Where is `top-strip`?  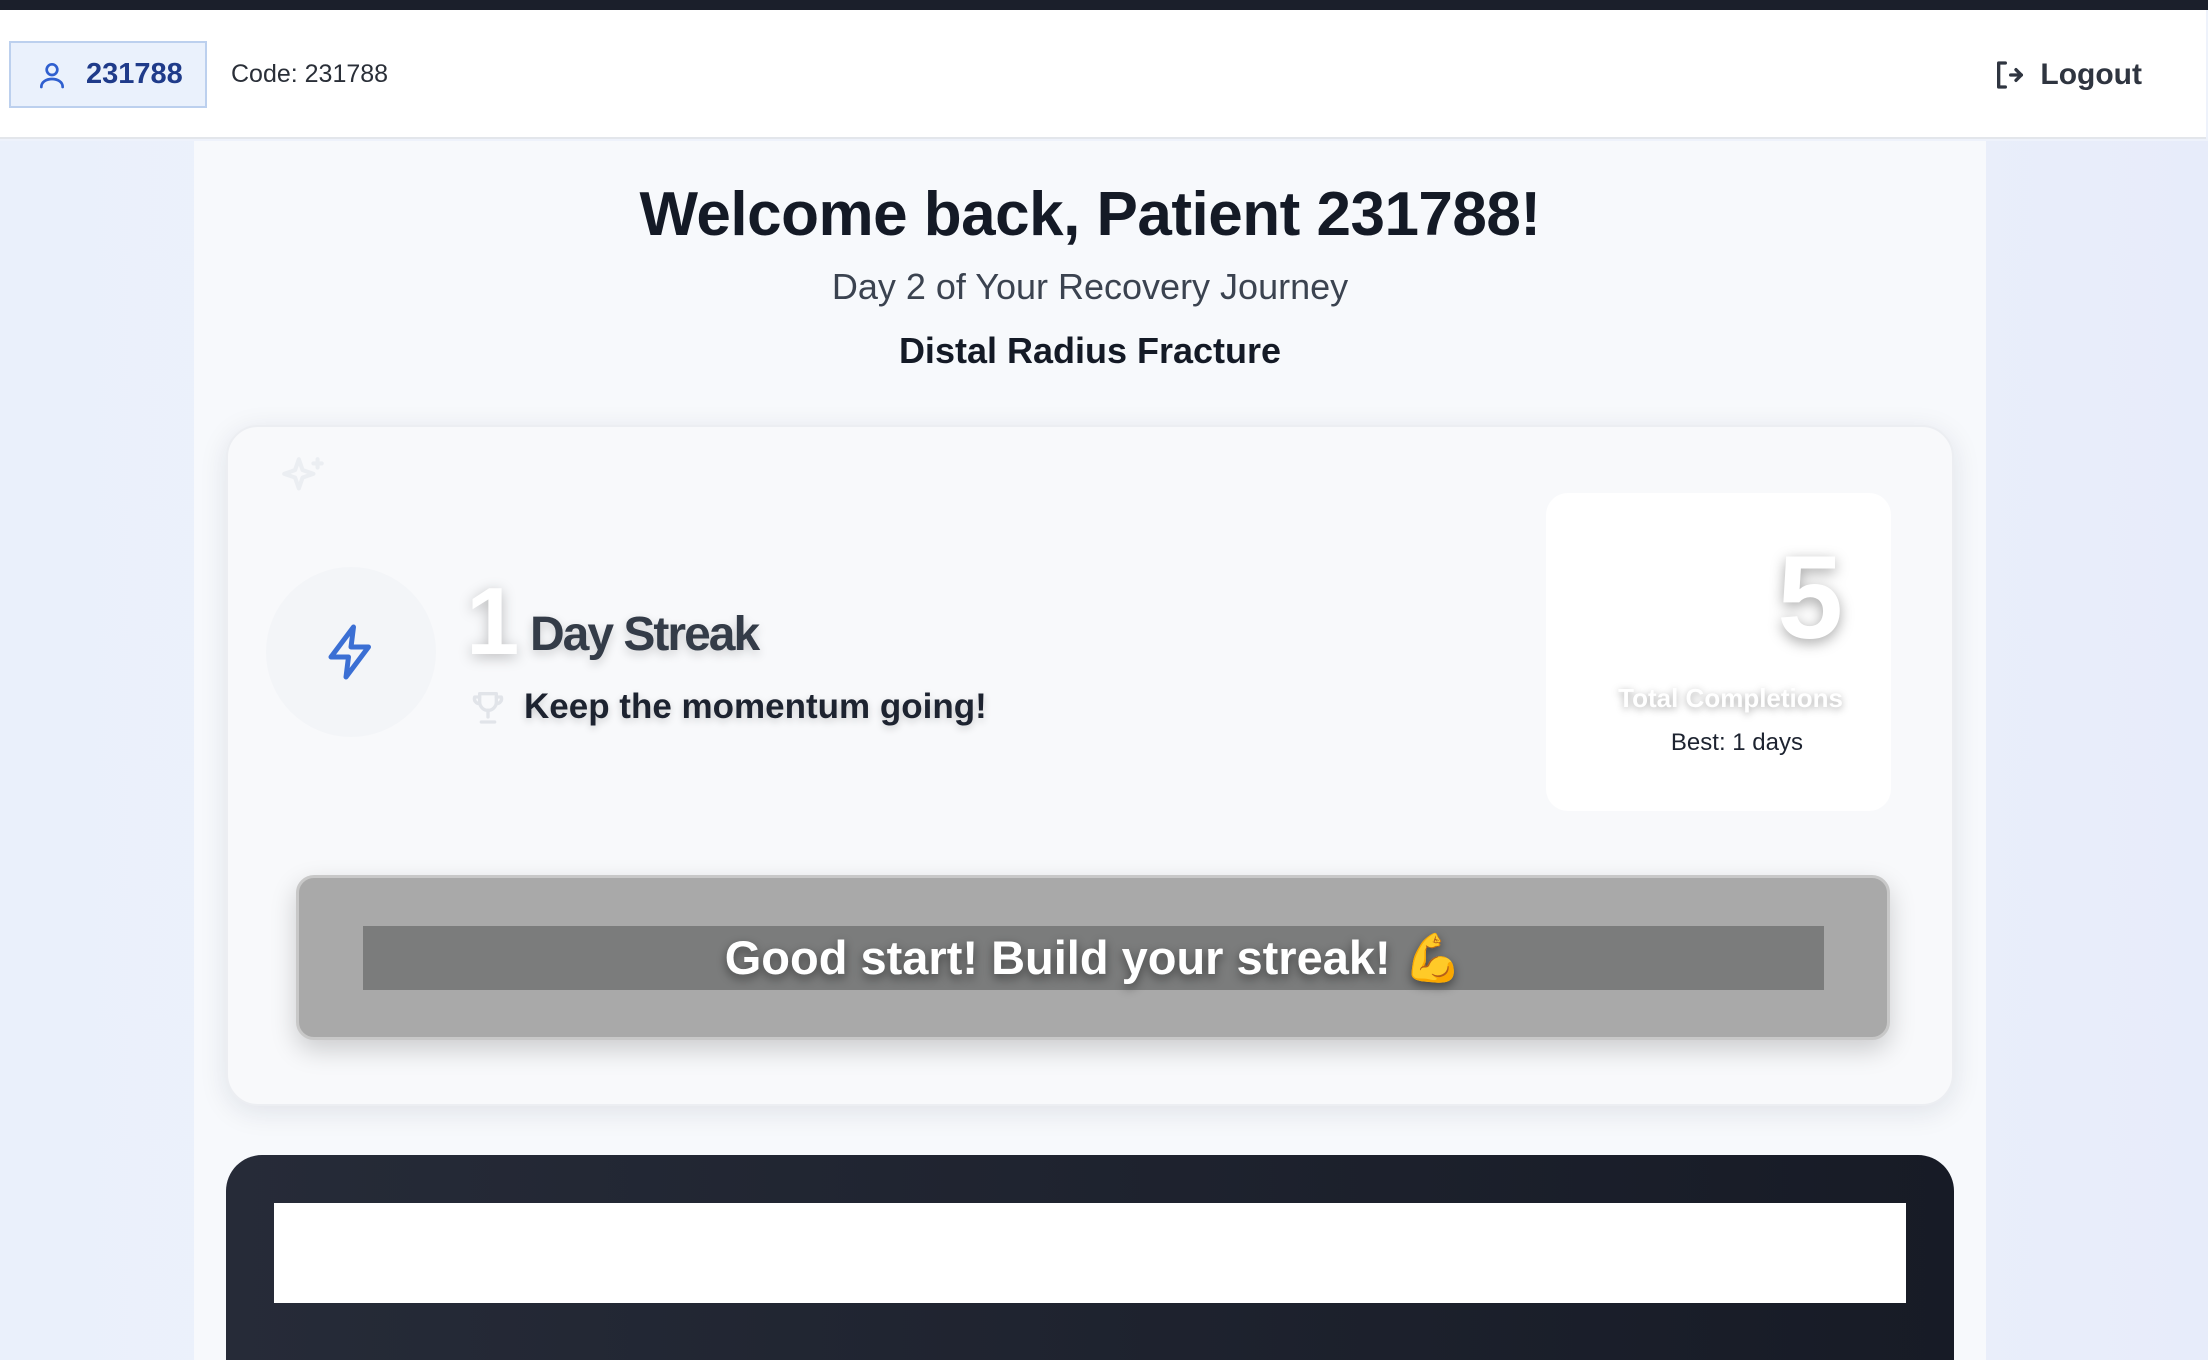 top-strip is located at coordinates (1104, 5).